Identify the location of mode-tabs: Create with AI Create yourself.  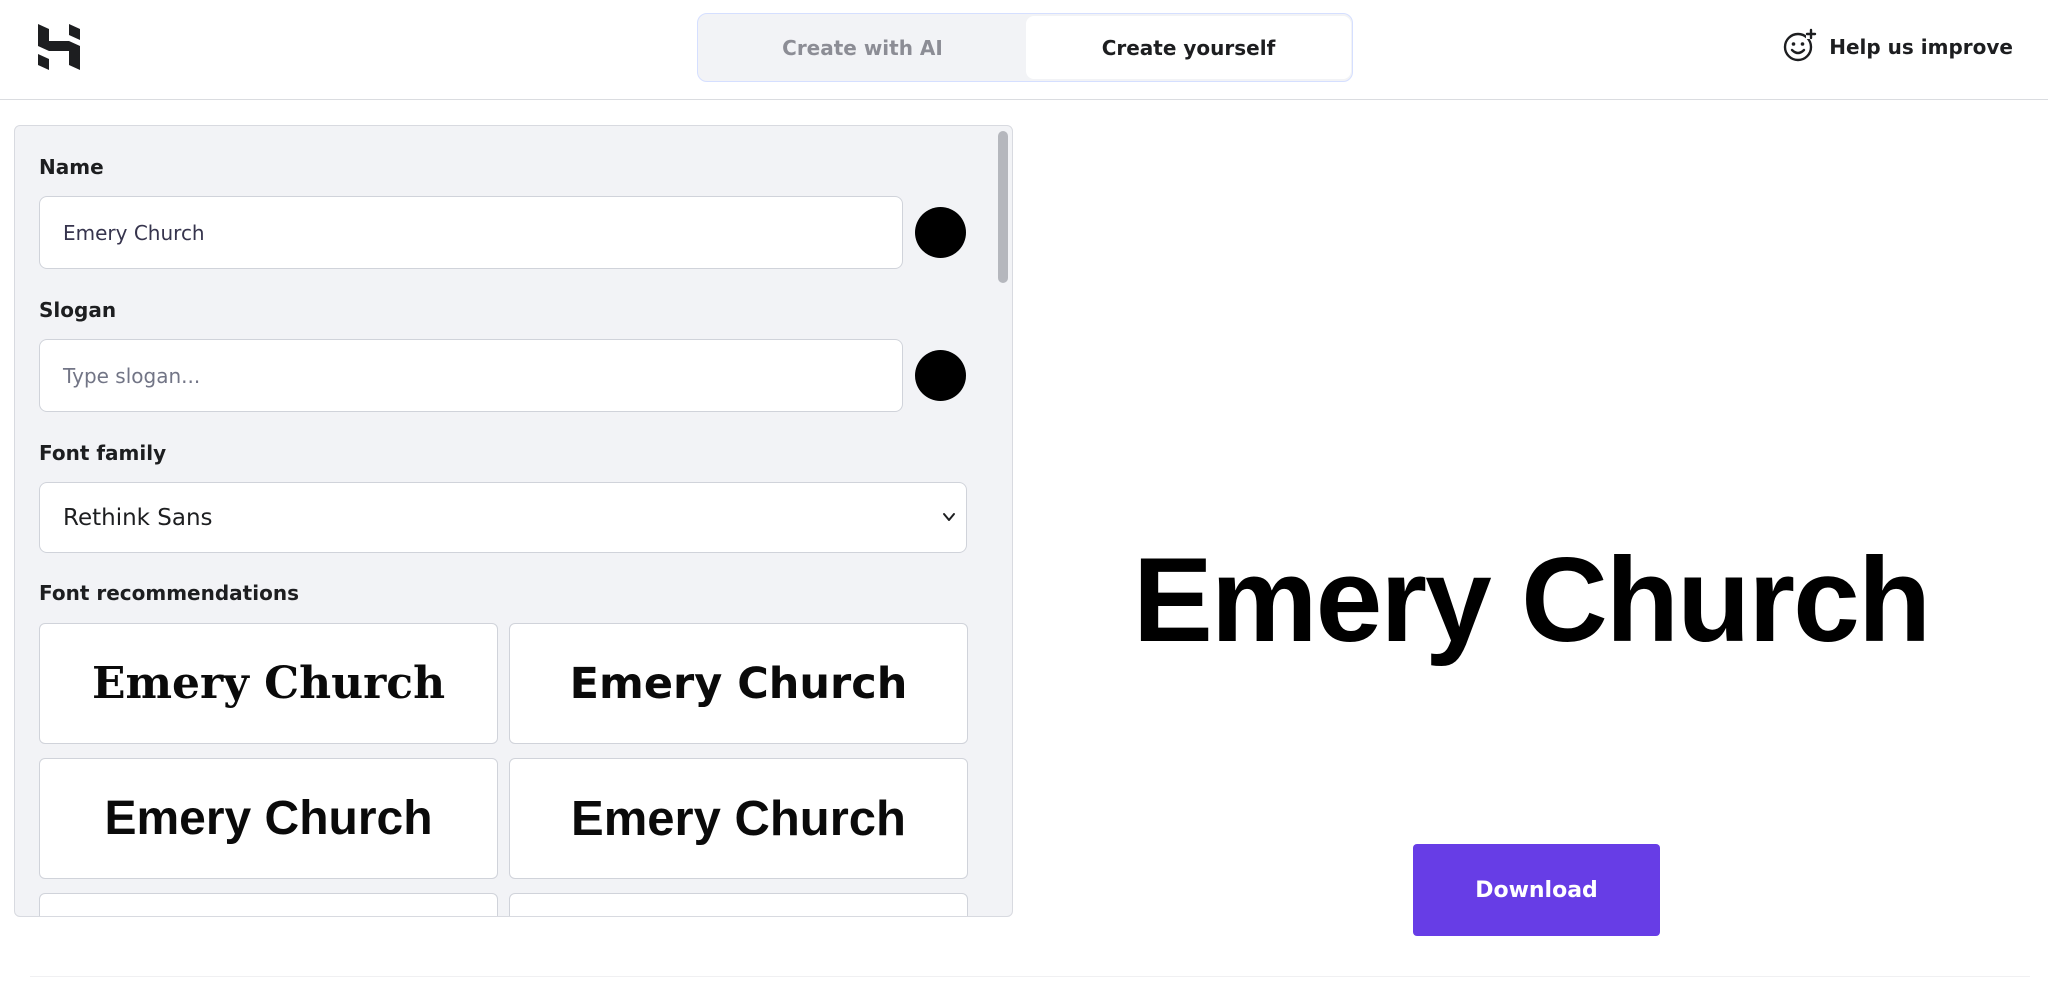
(1025, 47).